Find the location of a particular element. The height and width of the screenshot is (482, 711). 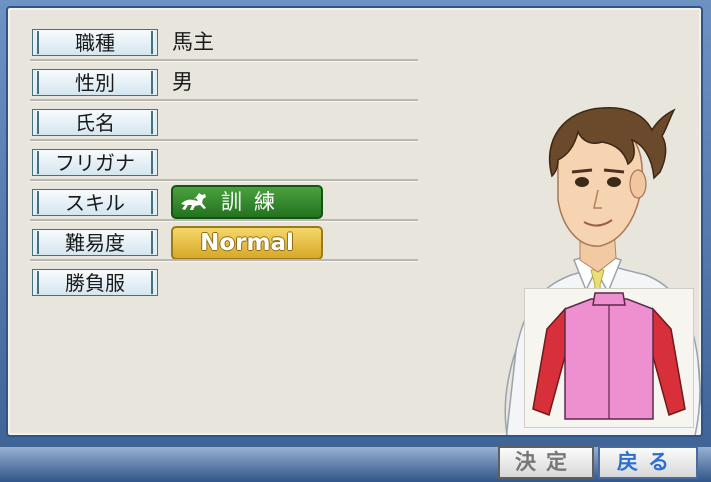

field-label-box: 性別 is located at coordinates (95, 82).